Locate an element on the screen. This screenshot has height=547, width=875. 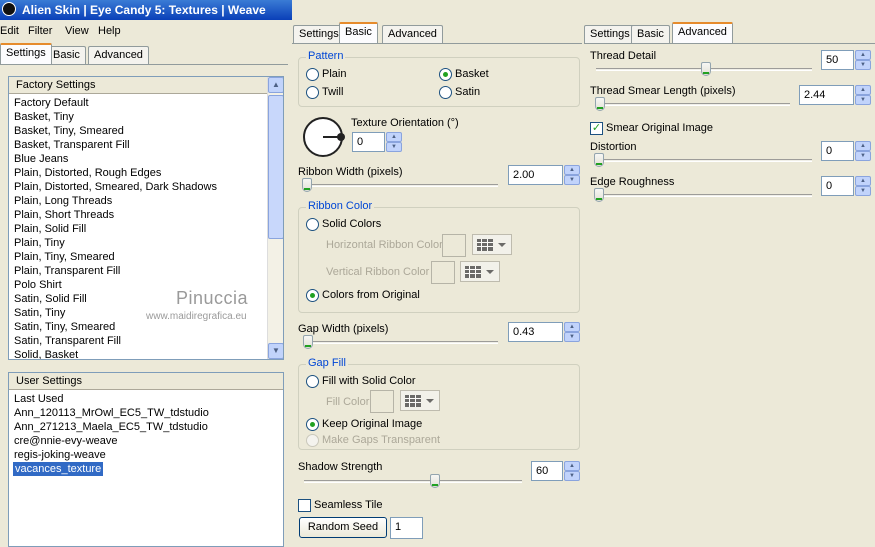
random-seed-field-wrap: 1 is located at coordinates (415, 528).